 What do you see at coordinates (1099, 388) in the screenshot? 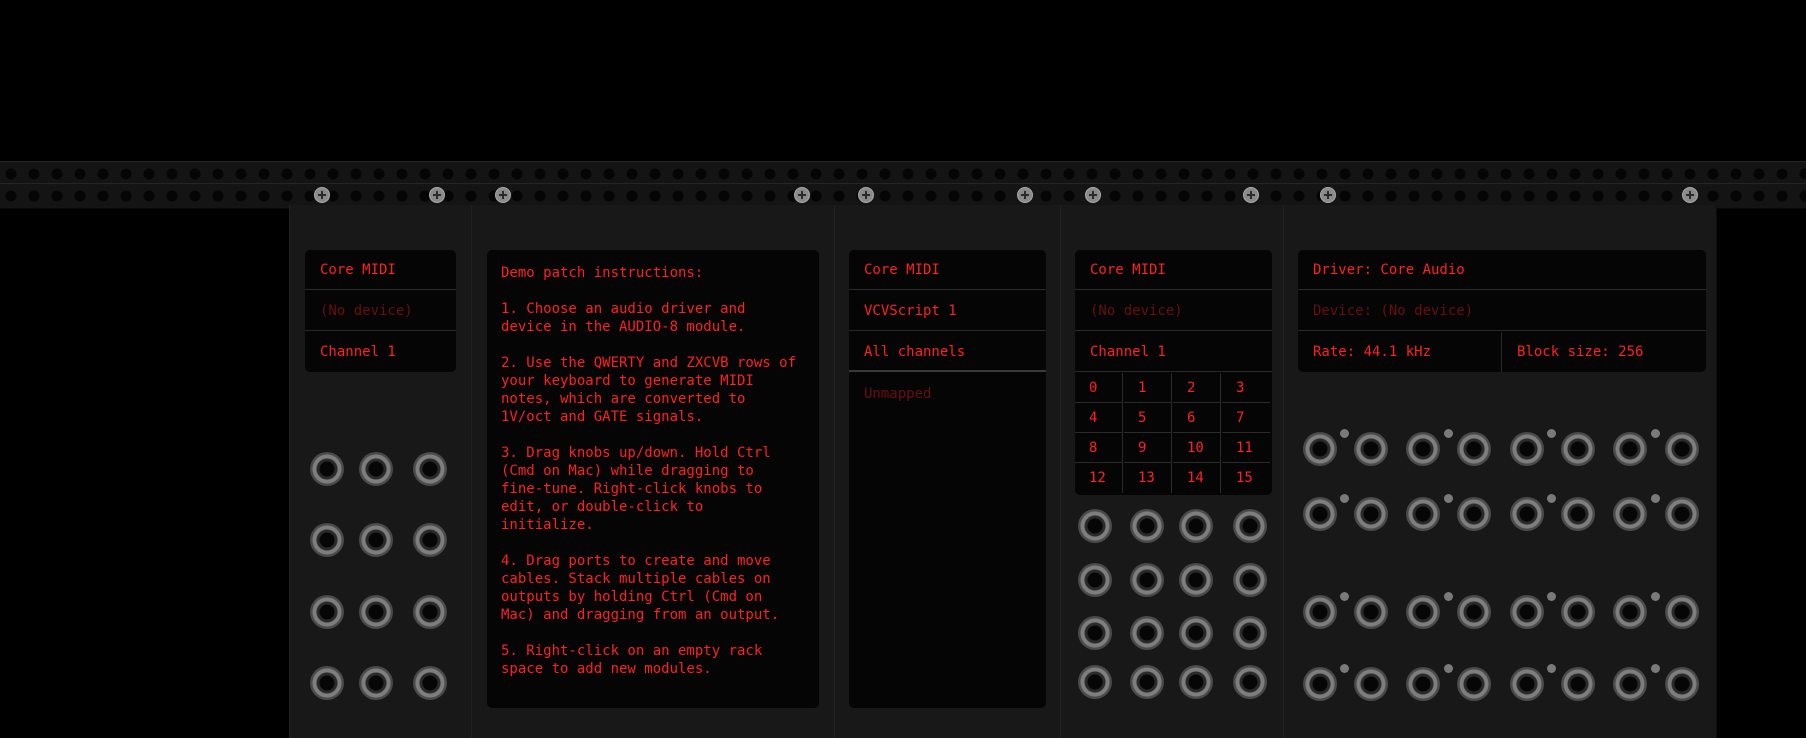
I see `trigger-cell: 0` at bounding box center [1099, 388].